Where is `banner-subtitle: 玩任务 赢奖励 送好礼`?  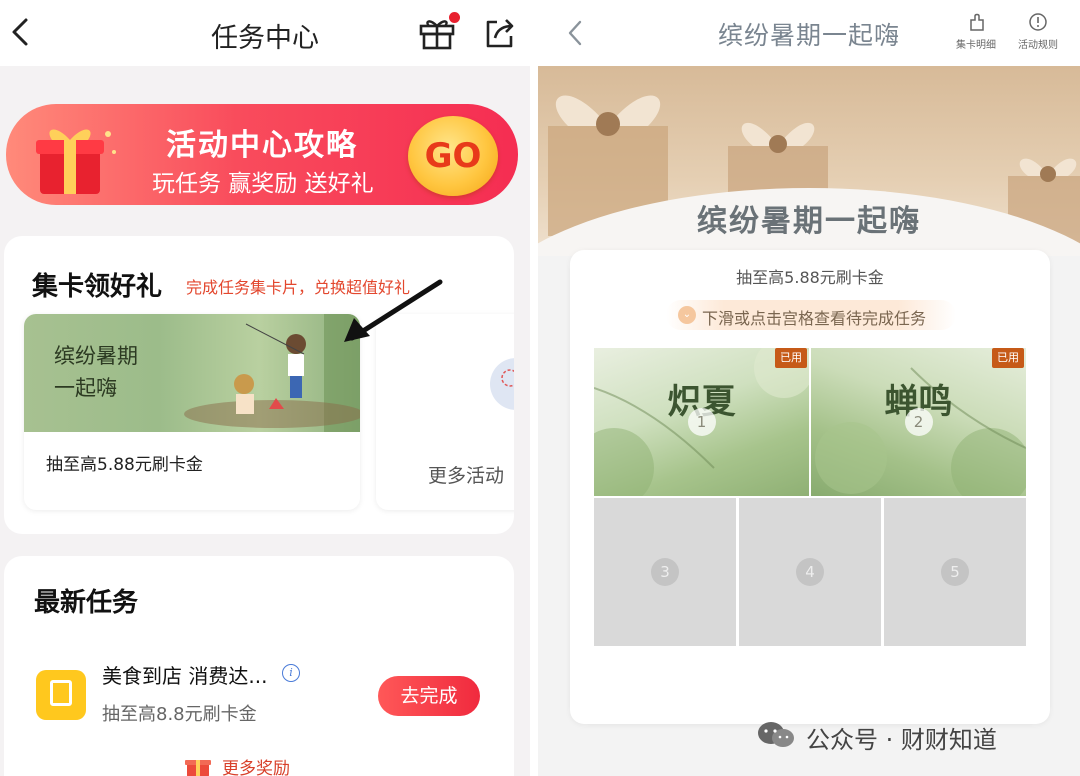
banner-subtitle: 玩任务 赢奖励 送好礼 is located at coordinates (263, 184).